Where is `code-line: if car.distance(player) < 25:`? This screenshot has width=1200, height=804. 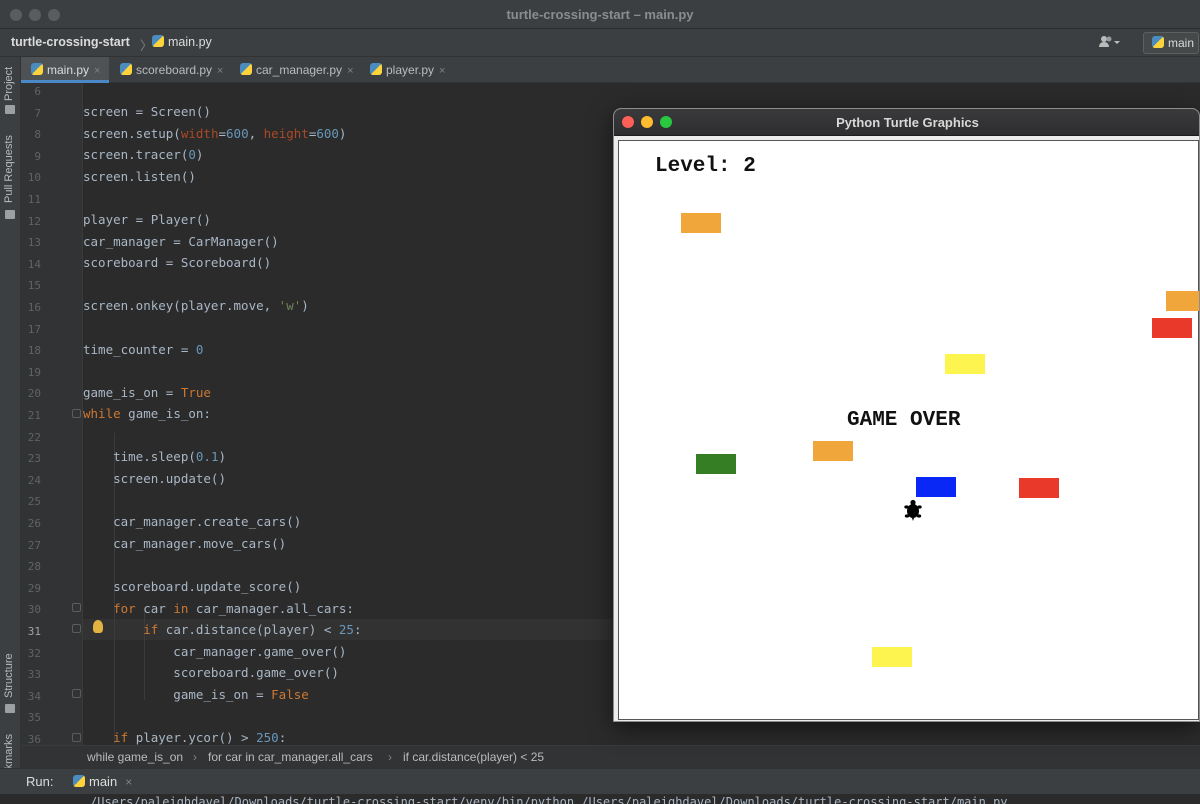
code-line: if car.distance(player) < 25: is located at coordinates (252, 629).